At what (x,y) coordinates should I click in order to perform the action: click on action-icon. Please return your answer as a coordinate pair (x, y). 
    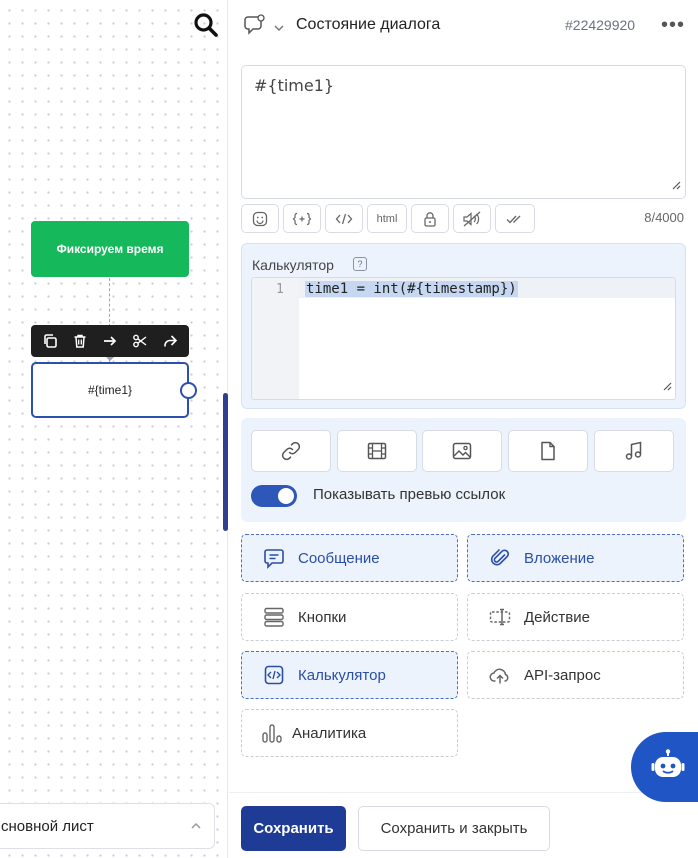
    Looking at the image, I should click on (500, 617).